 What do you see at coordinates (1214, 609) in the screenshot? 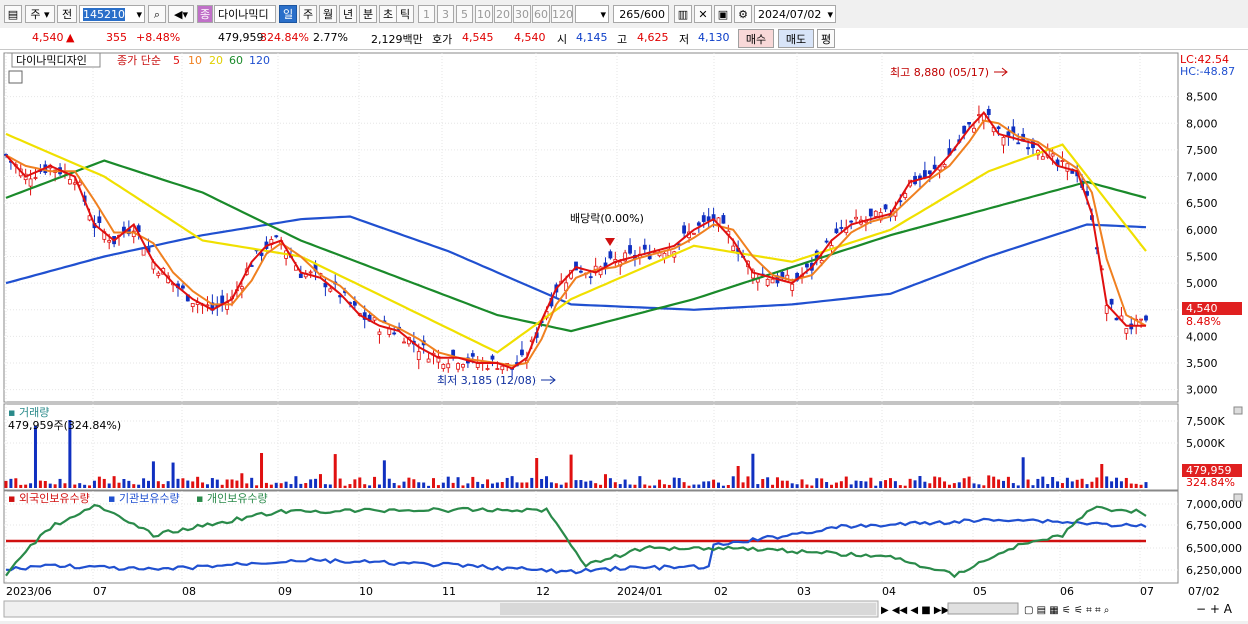
I see `zoom-controls-icon: − + A` at bounding box center [1214, 609].